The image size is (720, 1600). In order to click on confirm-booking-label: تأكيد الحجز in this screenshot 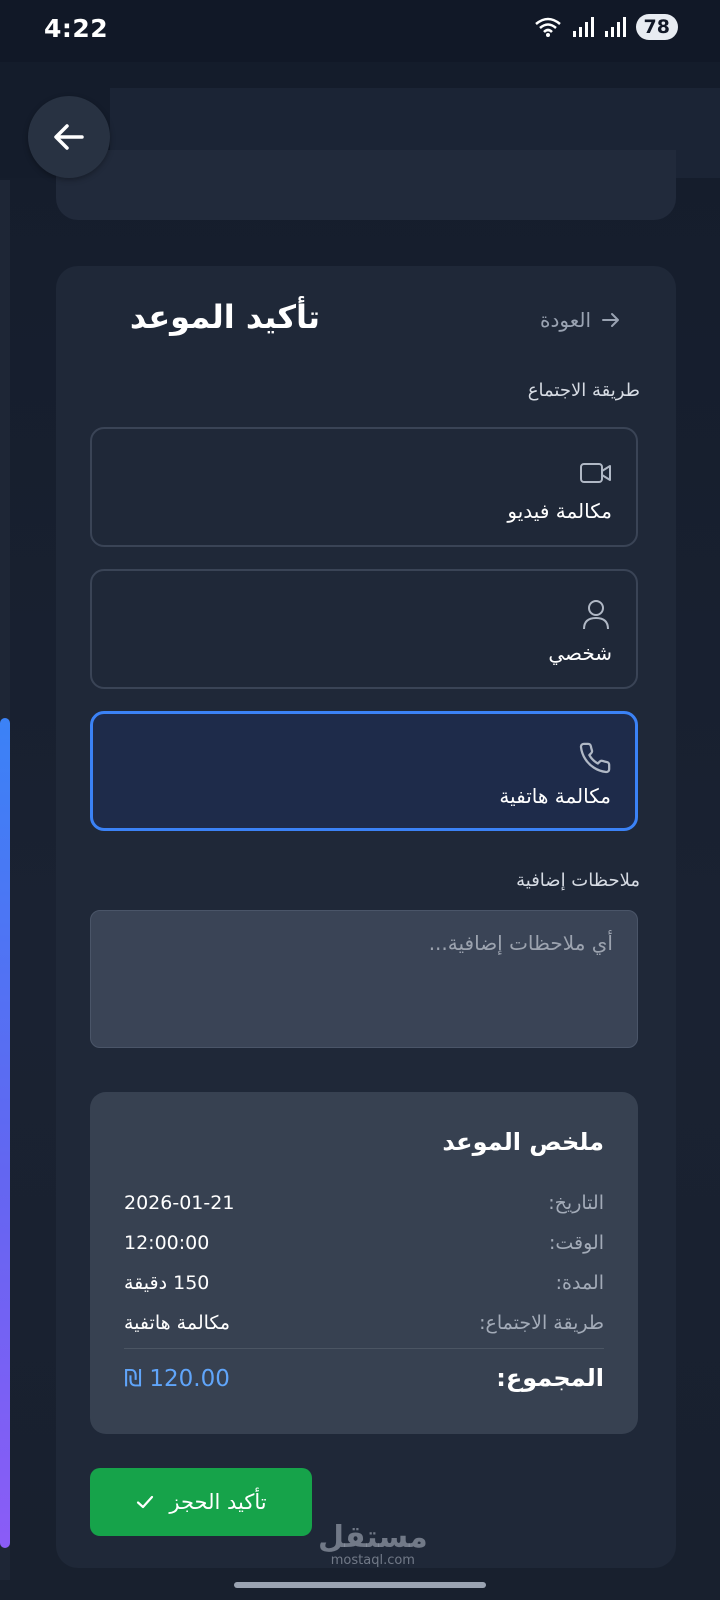, I will do `click(218, 1502)`.